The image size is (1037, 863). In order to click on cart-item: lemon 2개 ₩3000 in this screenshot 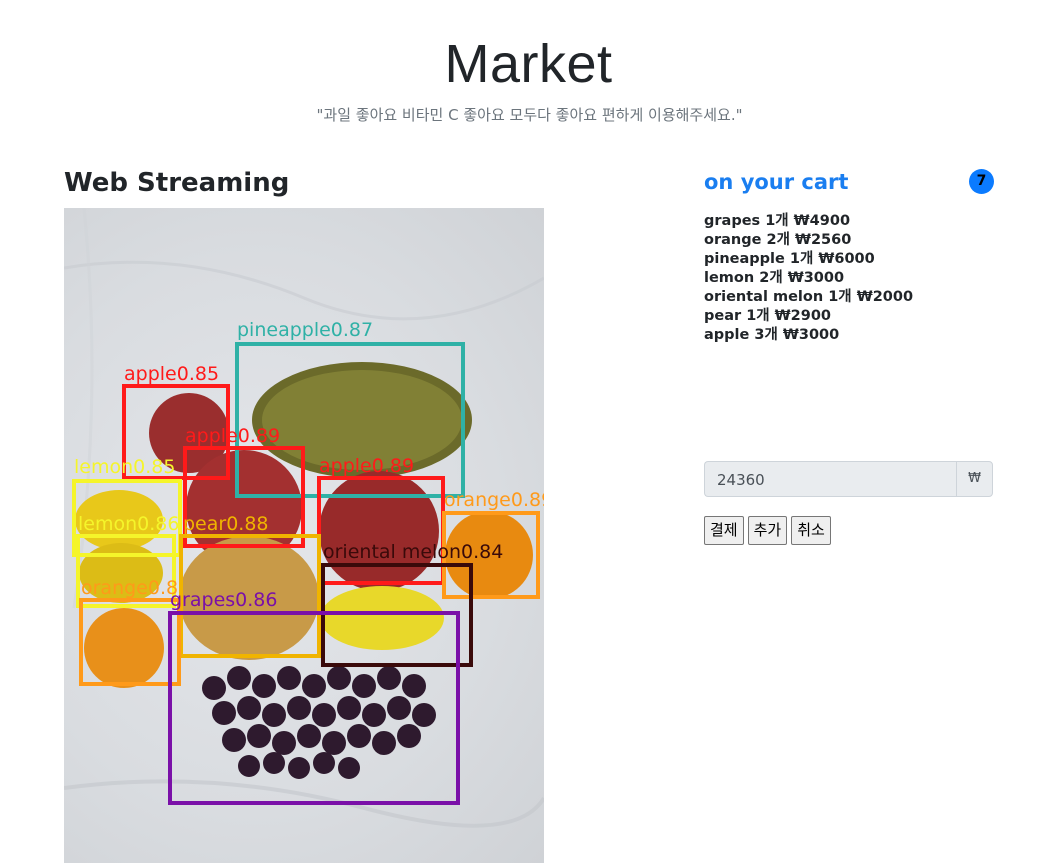, I will do `click(774, 278)`.